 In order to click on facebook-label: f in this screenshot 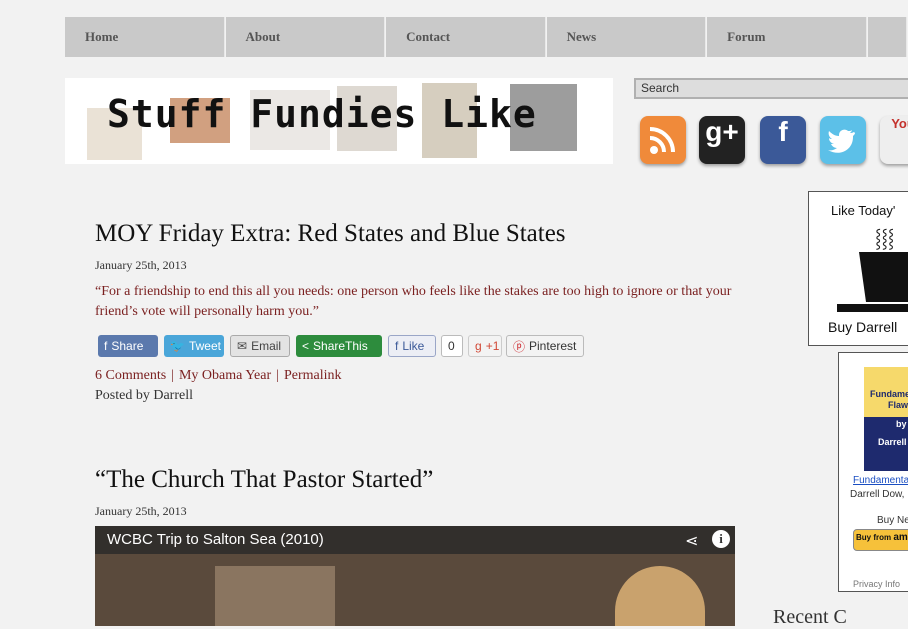, I will do `click(783, 131)`.